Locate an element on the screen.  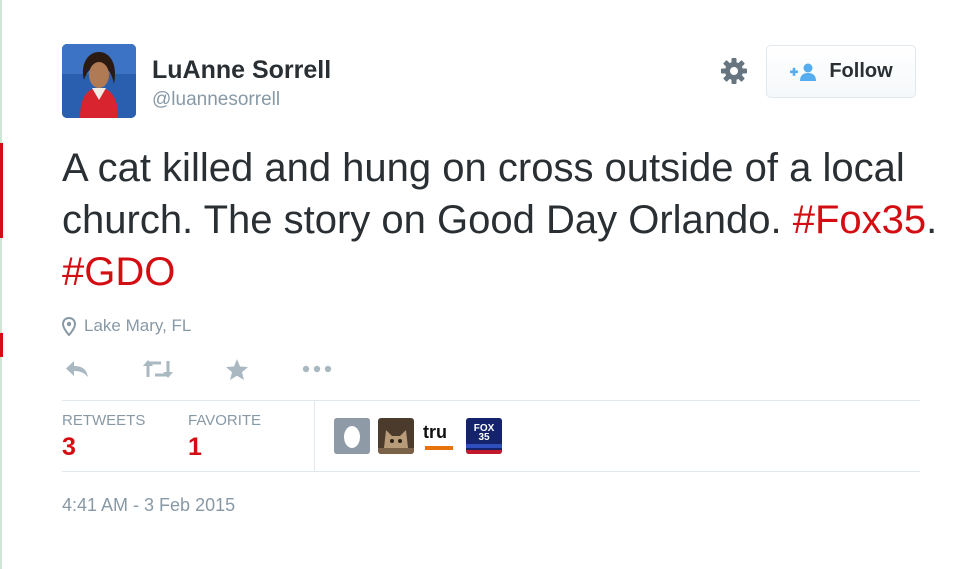
favoriter-avatar-egg is located at coordinates (352, 436).